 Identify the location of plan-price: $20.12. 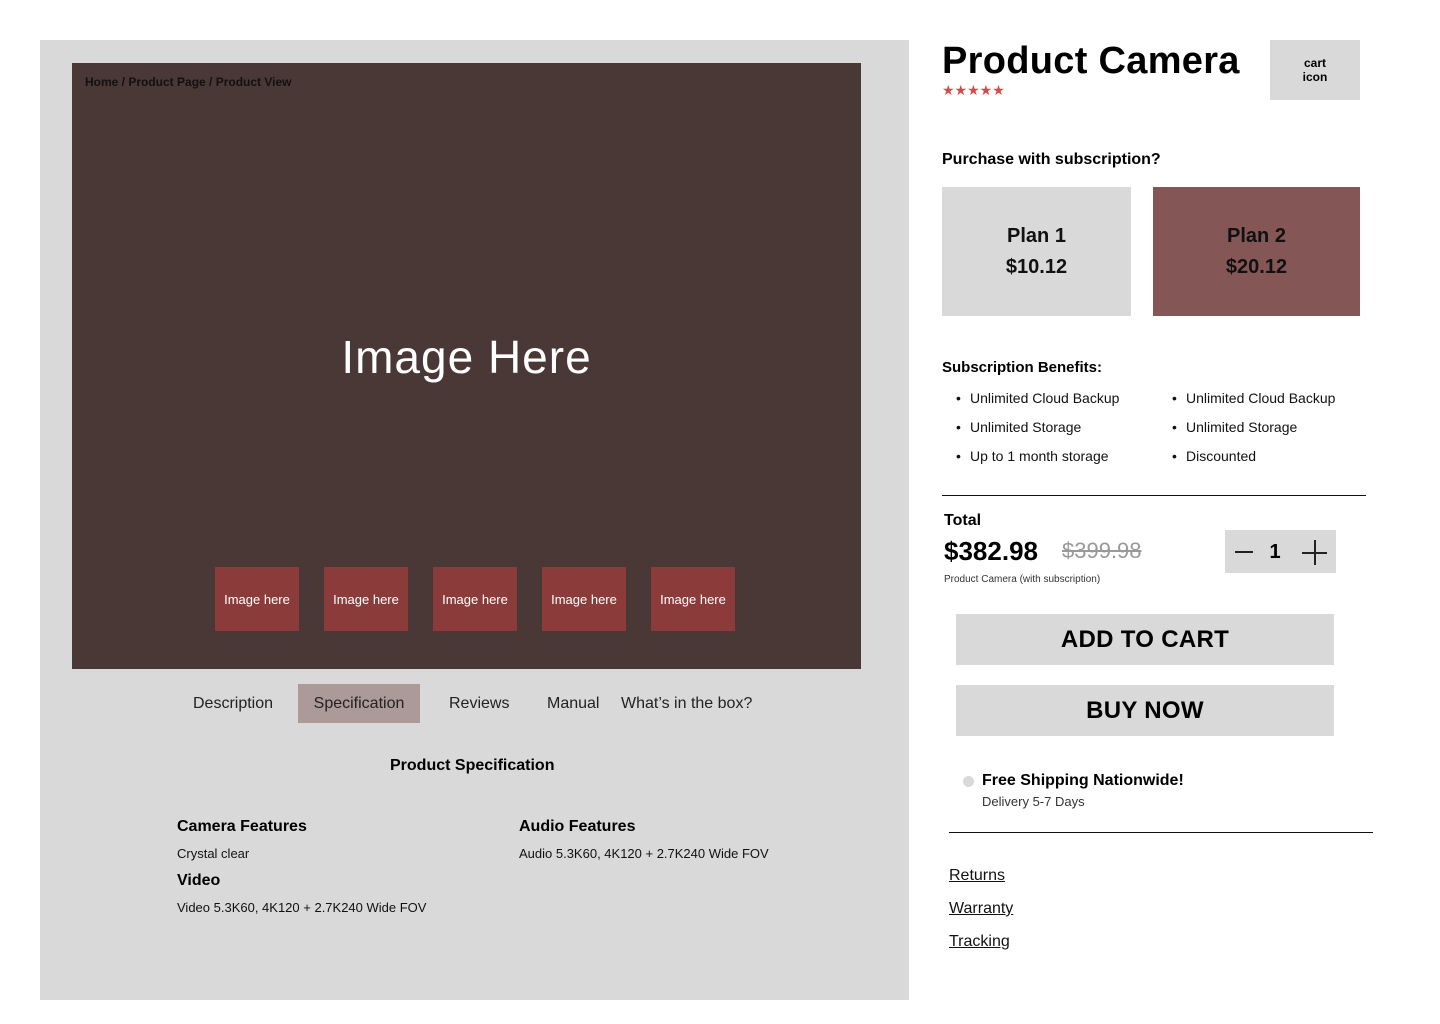
(1256, 266).